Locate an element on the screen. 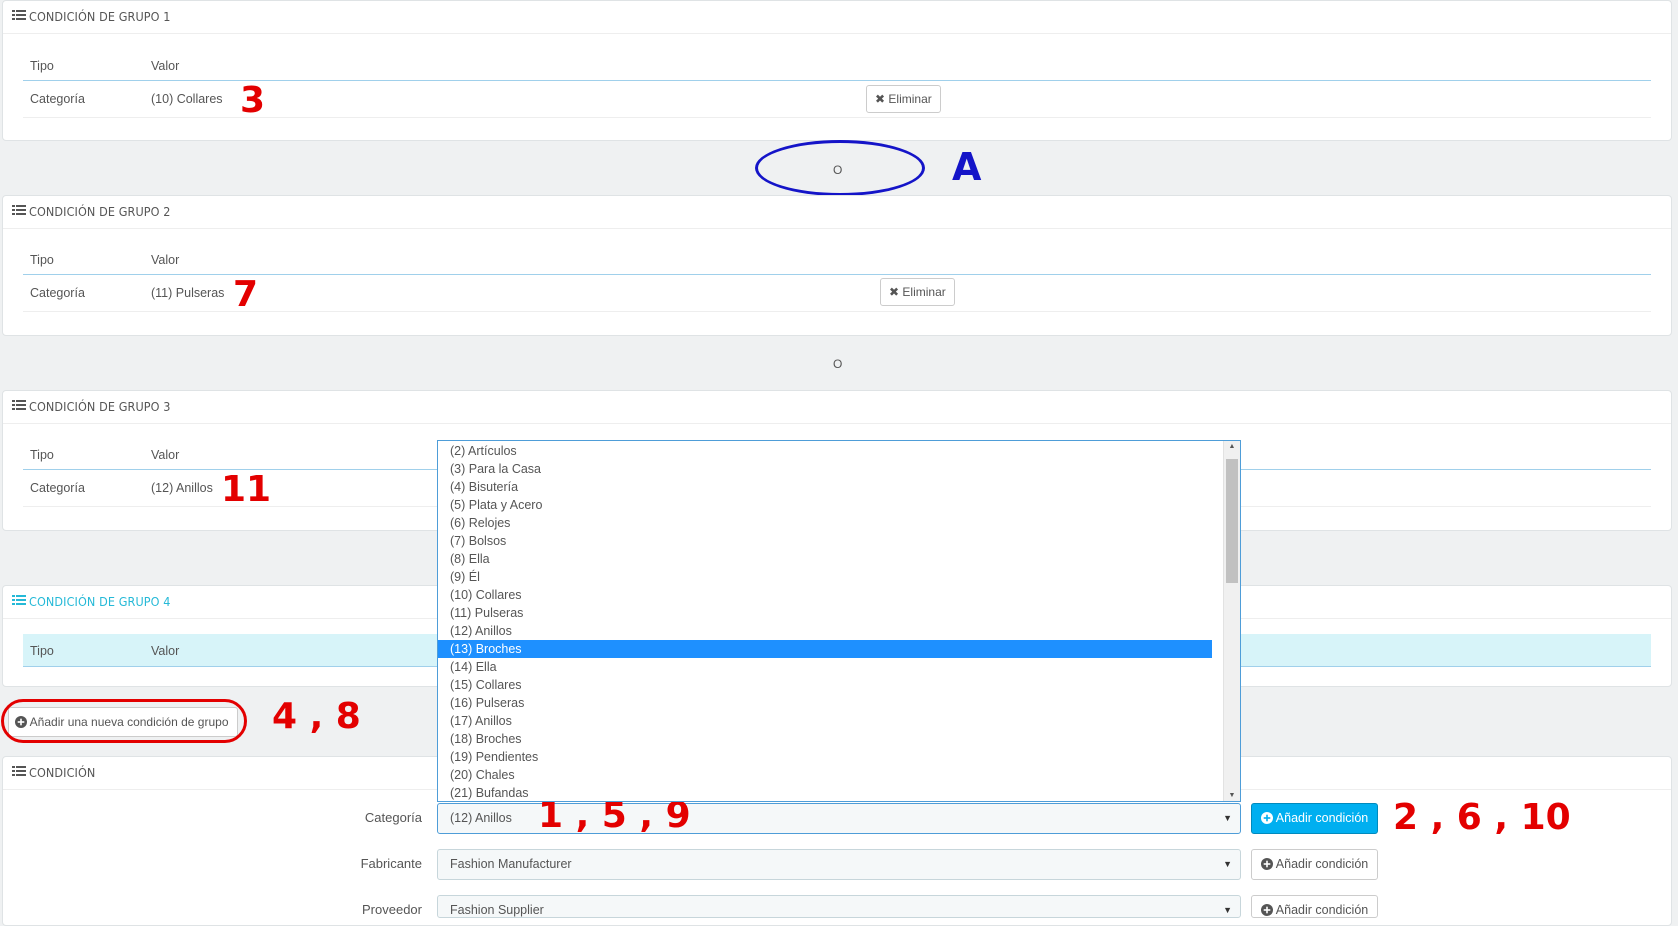 The image size is (1678, 926). dropdown-option: (10) Collares is located at coordinates (825, 595).